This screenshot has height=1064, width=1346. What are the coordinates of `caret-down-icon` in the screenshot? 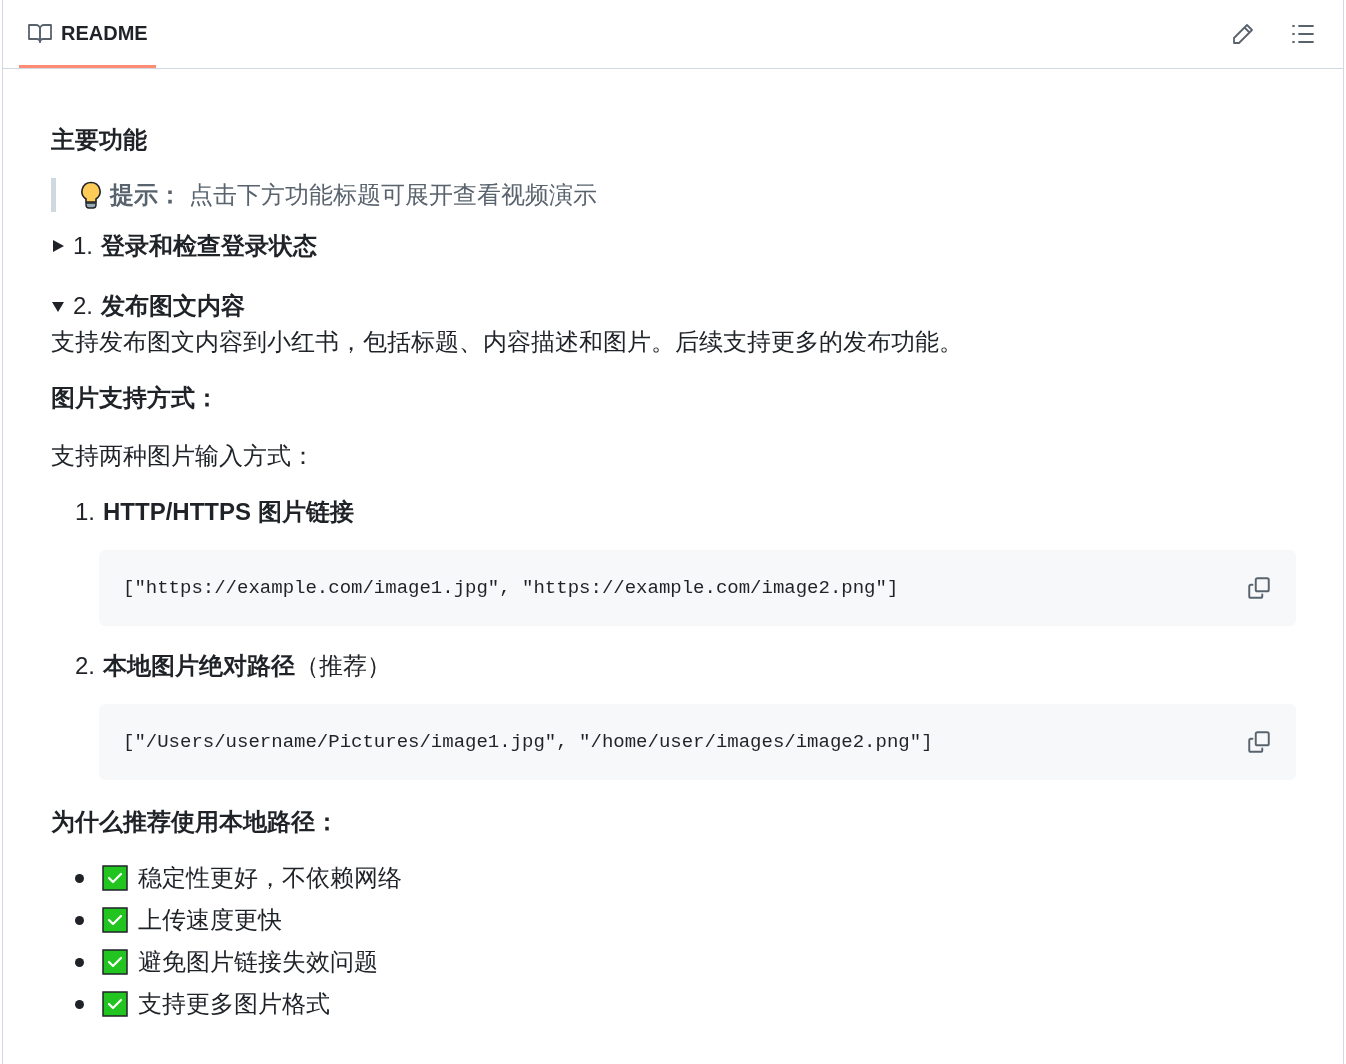 It's located at (58, 306).